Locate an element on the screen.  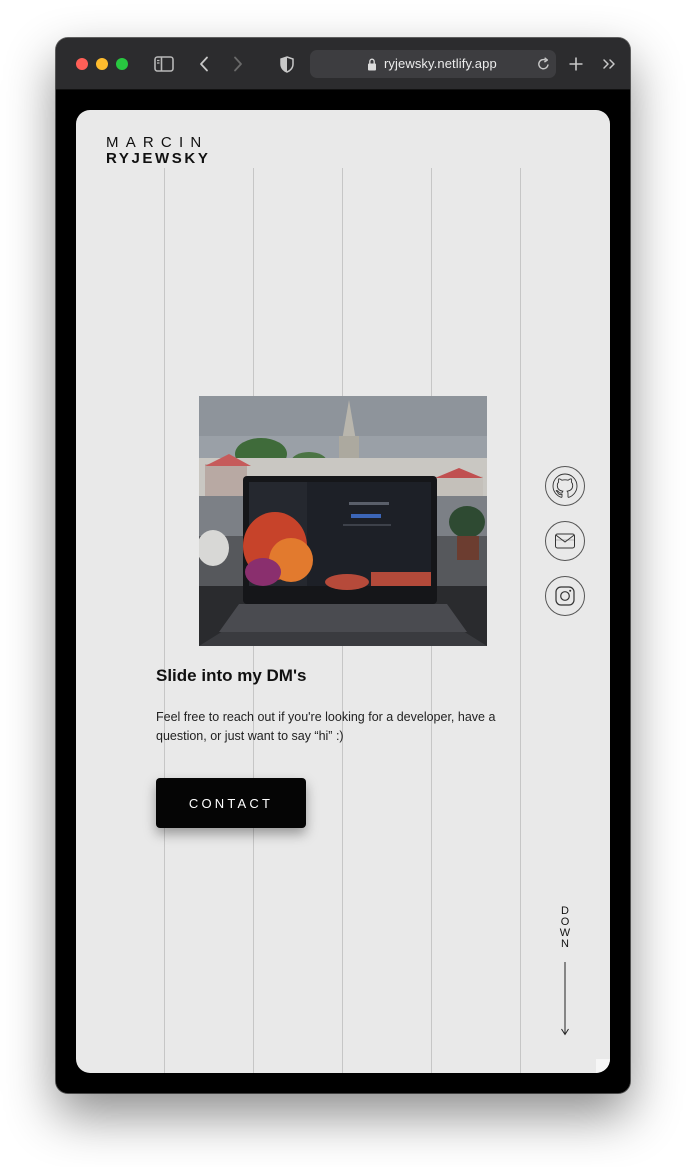
url-text: ryjewsky.netlify.app is located at coordinates (440, 63).